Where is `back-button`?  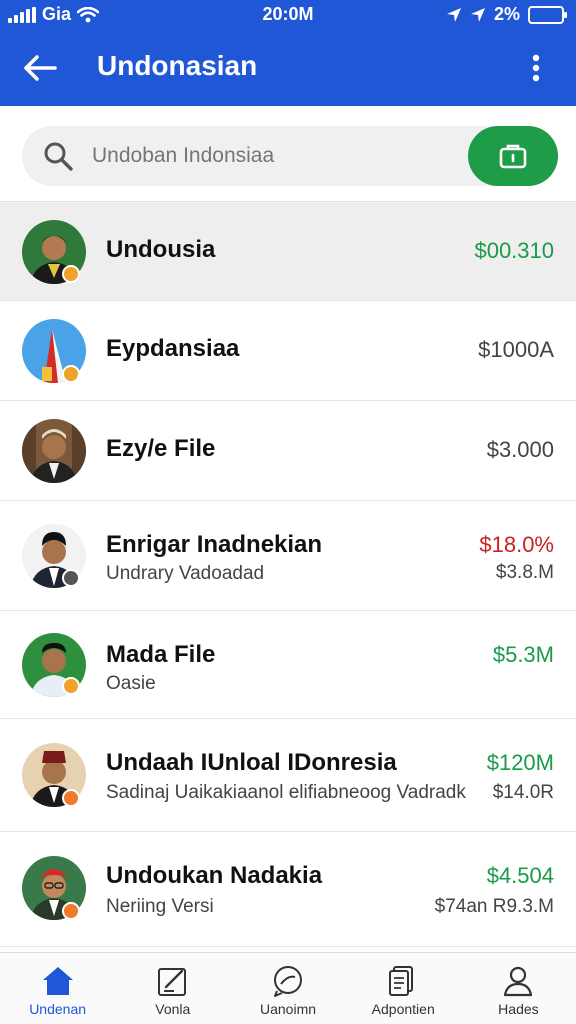 back-button is located at coordinates (40, 68).